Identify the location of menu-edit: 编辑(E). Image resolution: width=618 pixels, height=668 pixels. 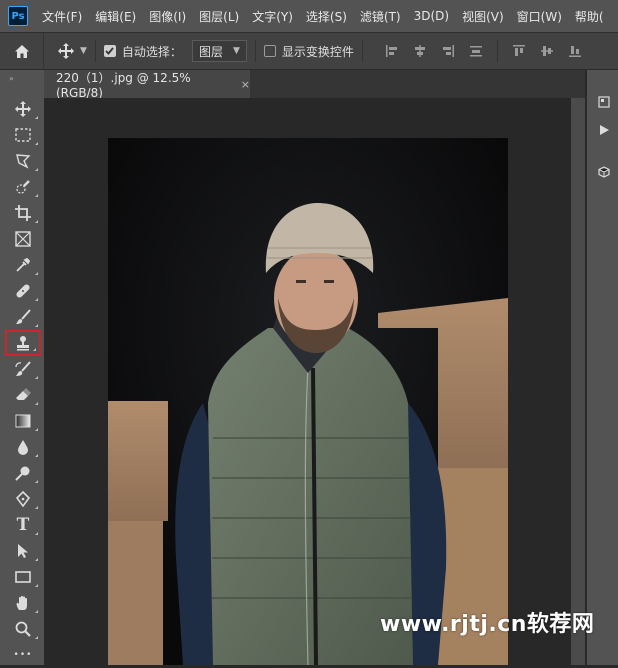
(115, 16).